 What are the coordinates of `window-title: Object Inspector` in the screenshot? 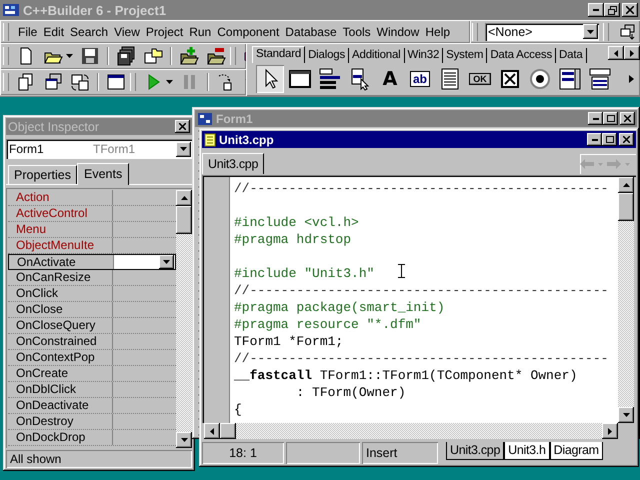 It's located at (54, 127).